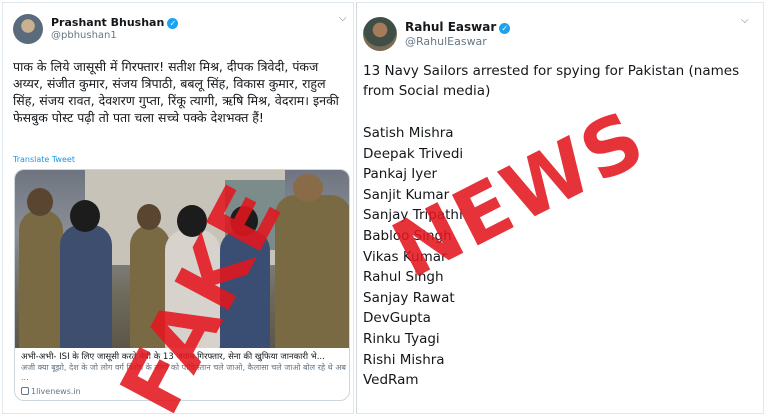  Describe the element at coordinates (413, 215) in the screenshot. I see `name-list-item: Sanjay Tripathi` at that location.